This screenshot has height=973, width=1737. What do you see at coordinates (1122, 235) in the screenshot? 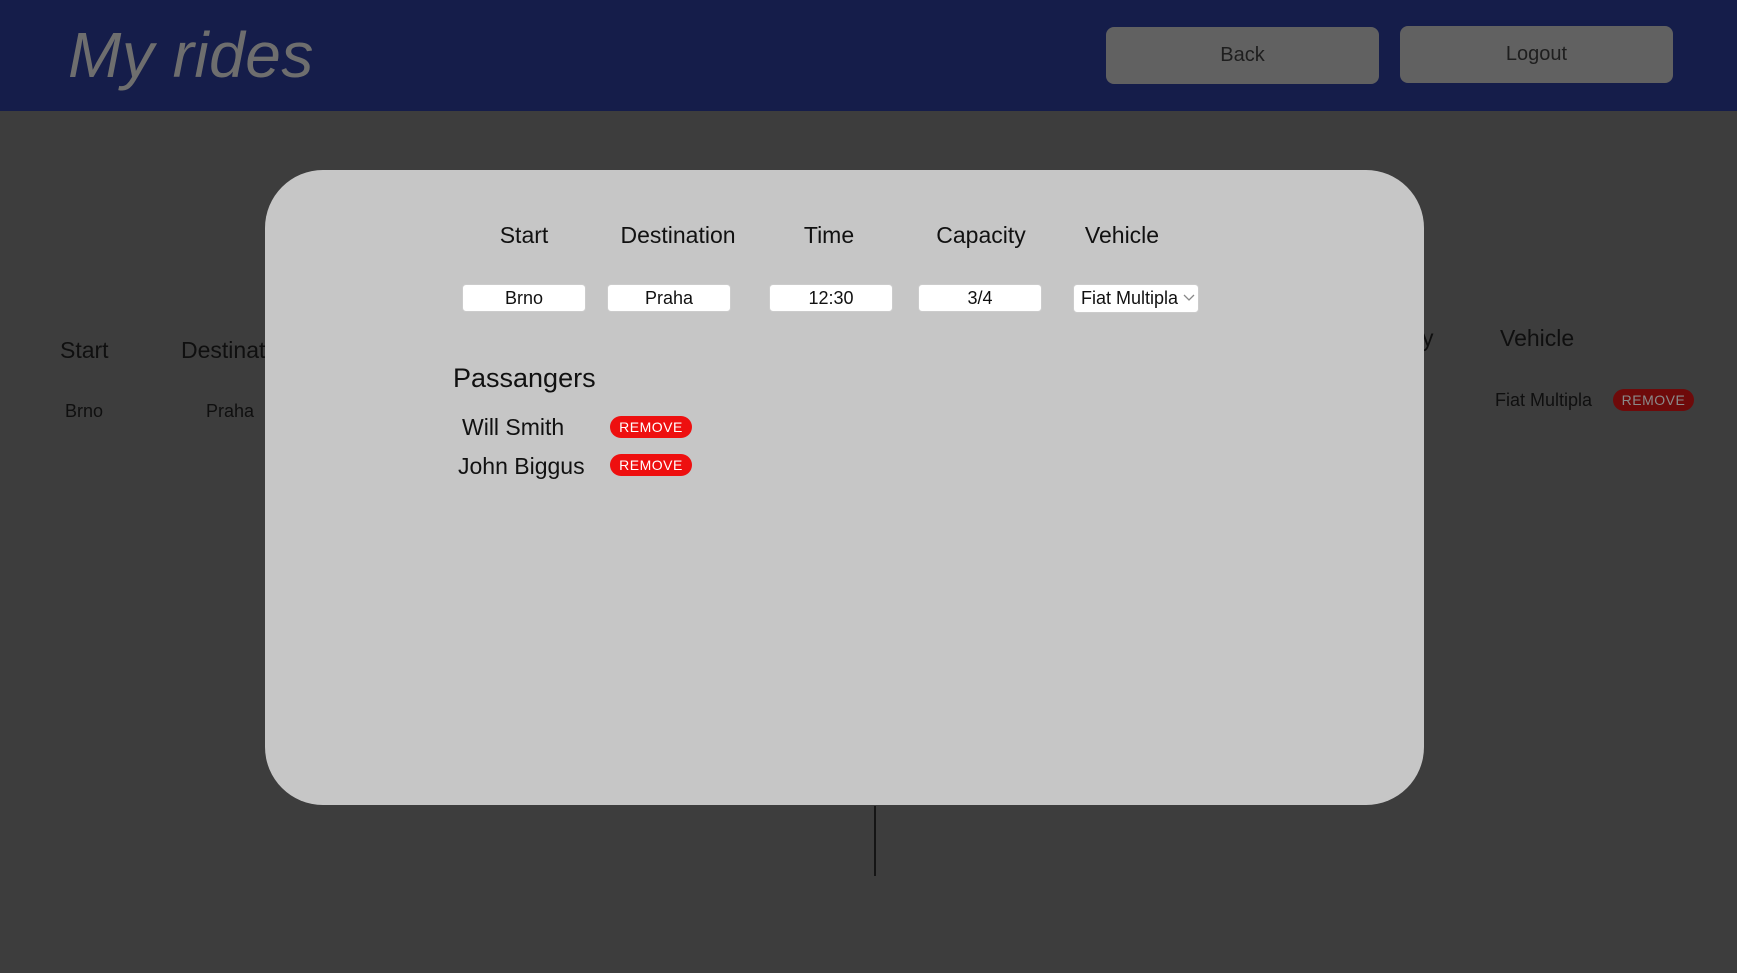
I see `column-header-vehicle: Vehicle` at bounding box center [1122, 235].